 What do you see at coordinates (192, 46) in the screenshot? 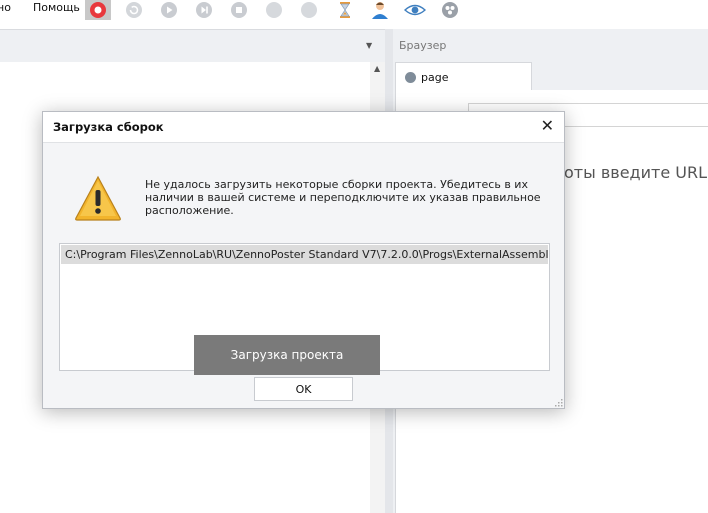
I see `left-pane-header: ▼` at bounding box center [192, 46].